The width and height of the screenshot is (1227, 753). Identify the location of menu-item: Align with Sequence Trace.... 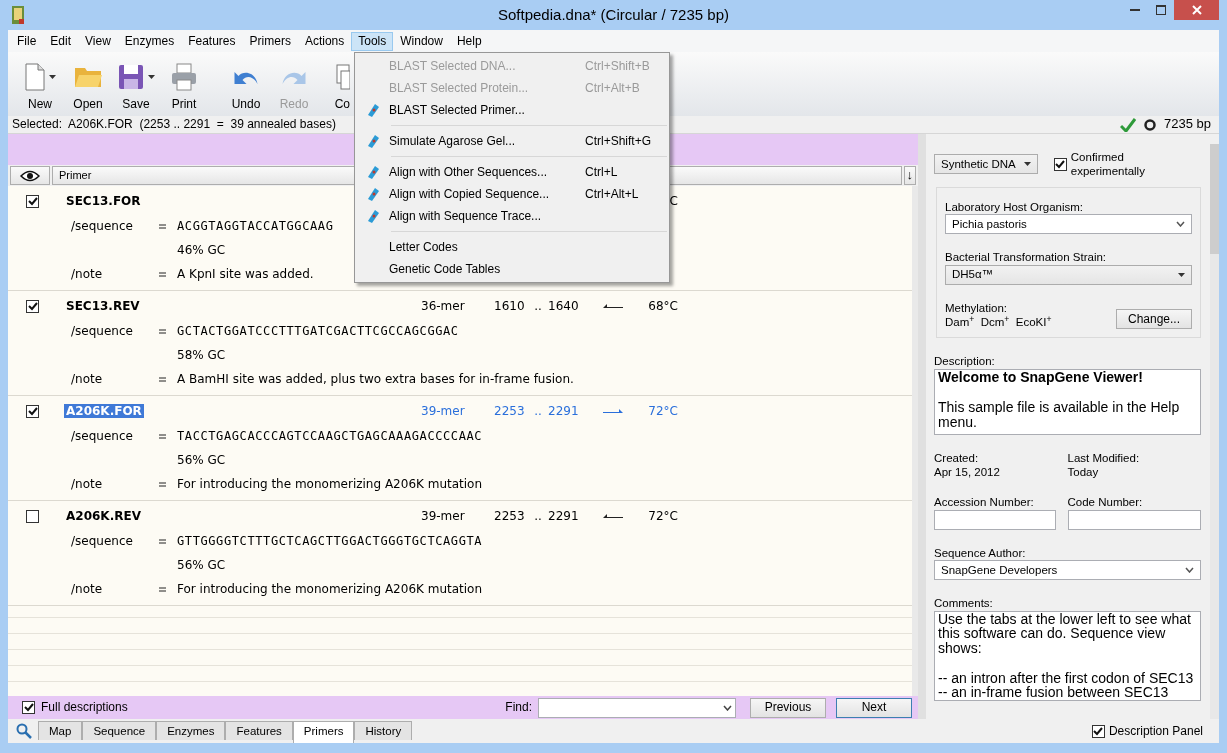
(512, 216).